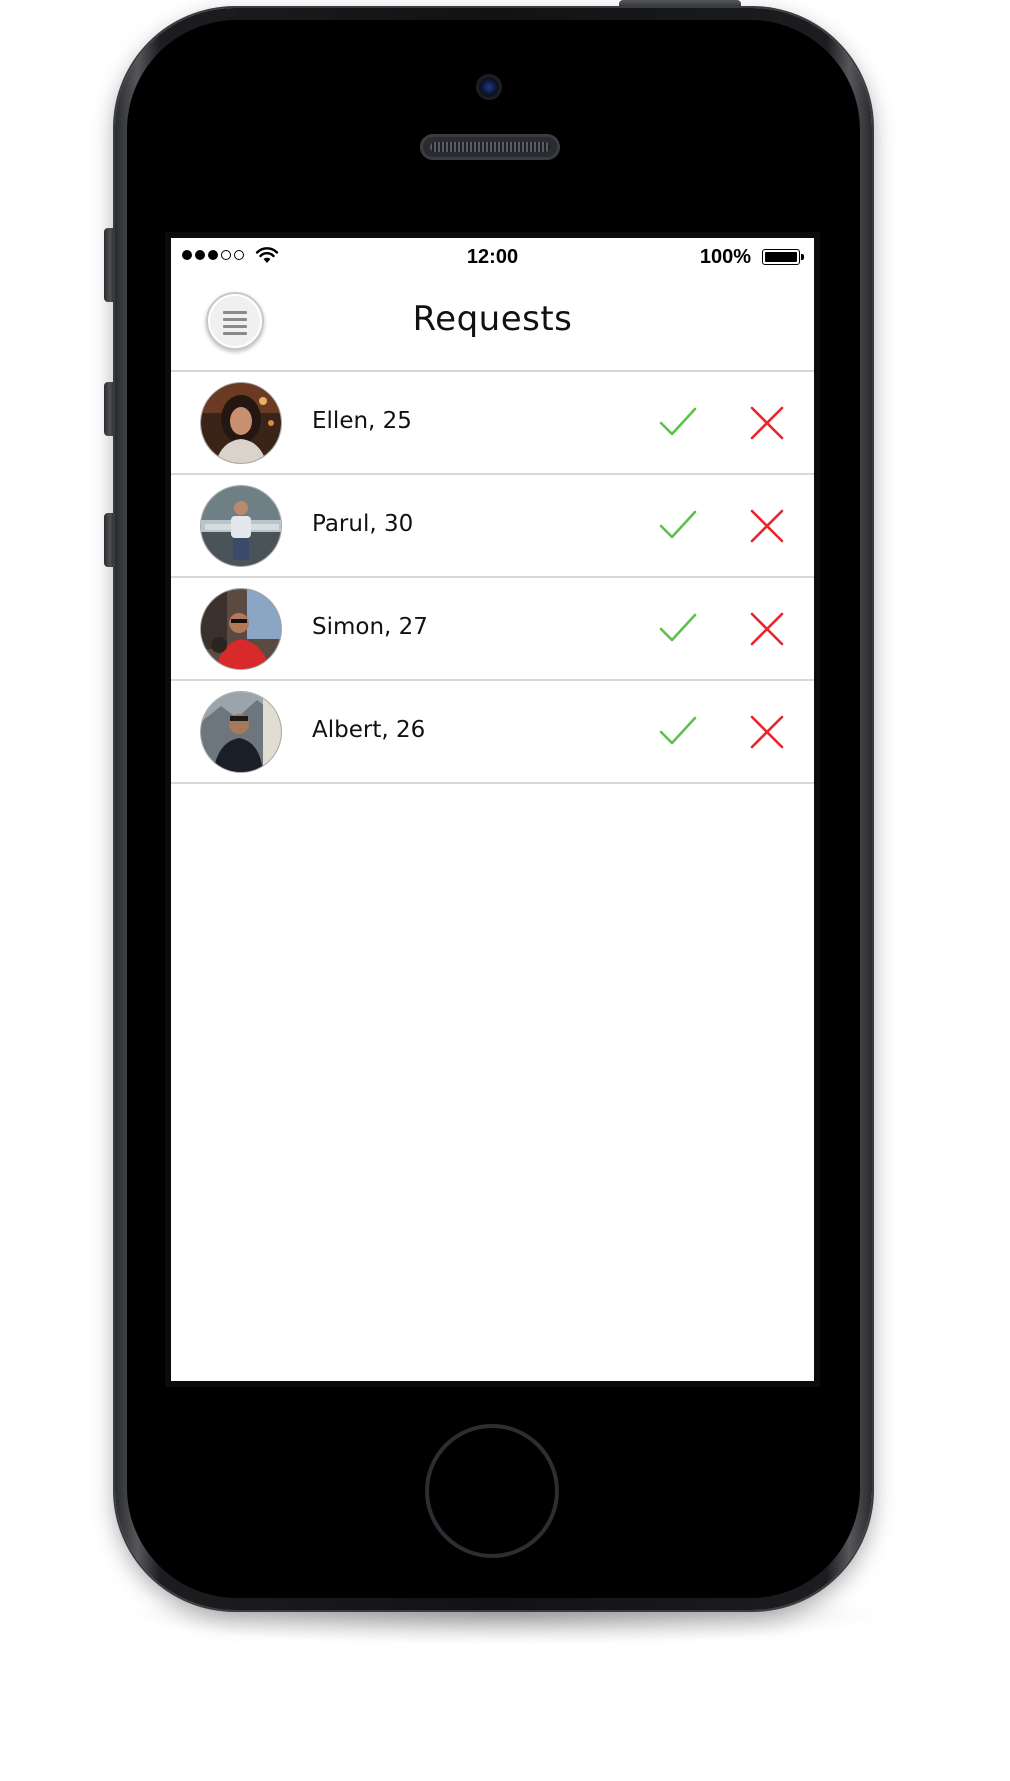 The height and width of the screenshot is (1781, 1010). I want to click on profile-photo-parul, so click(241, 526).